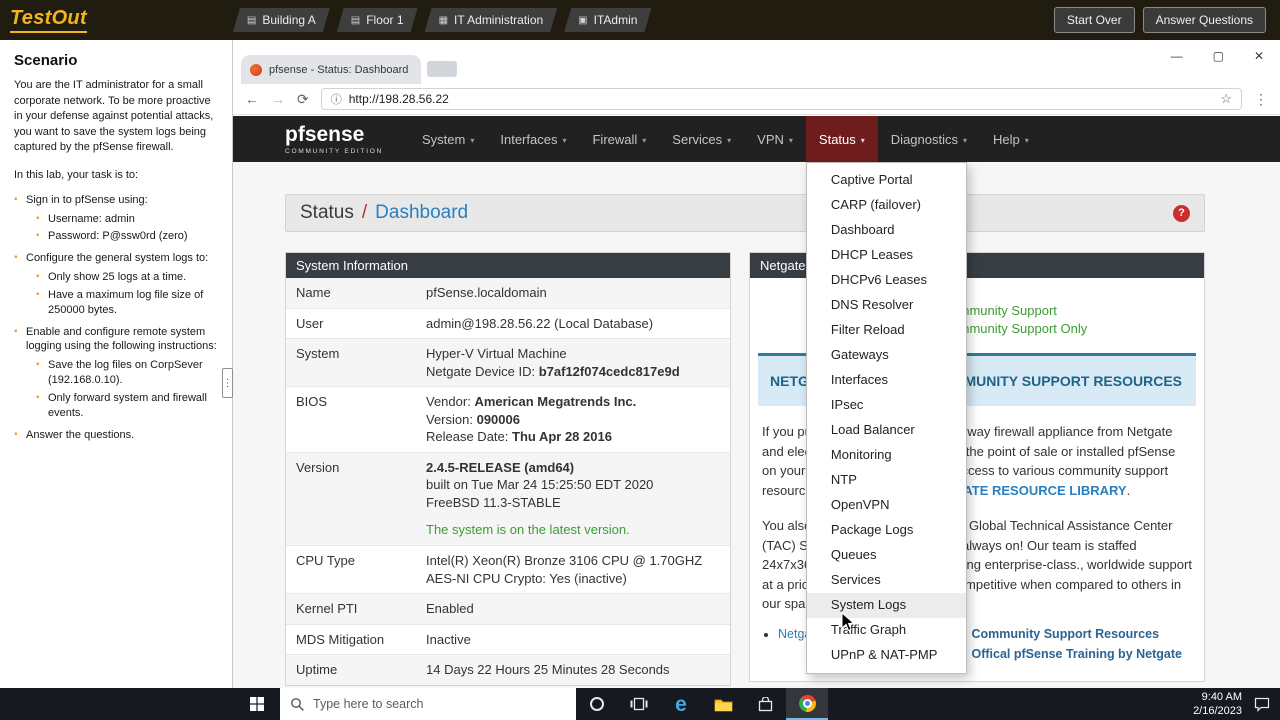 This screenshot has width=1280, height=720. Describe the element at coordinates (127, 219) in the screenshot. I see `subtask-item: Username: admin` at that location.